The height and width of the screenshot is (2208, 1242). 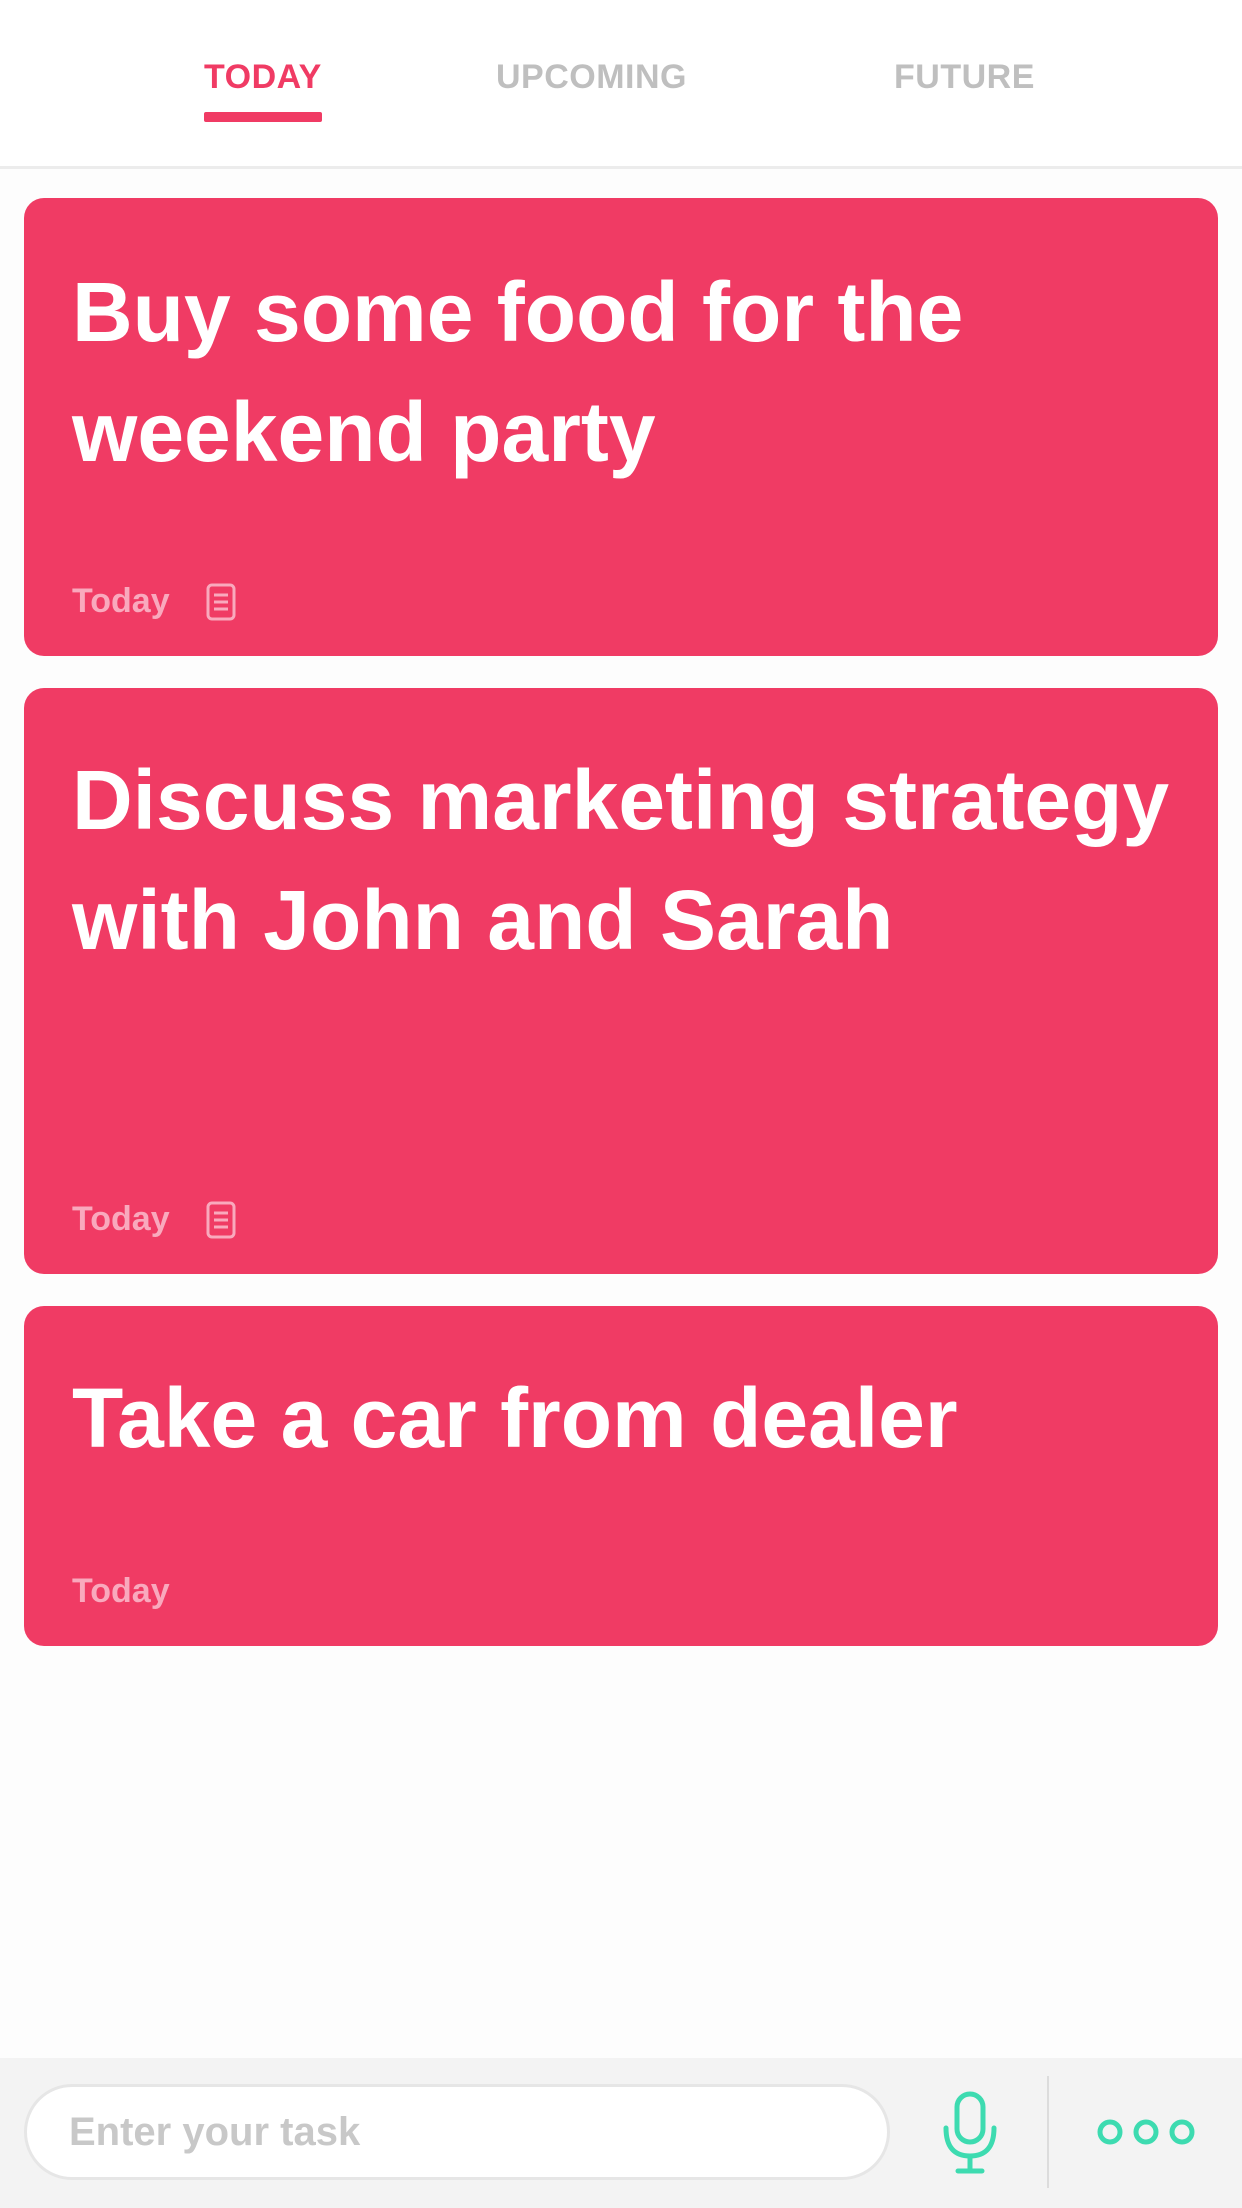 What do you see at coordinates (457, 2132) in the screenshot?
I see `task-input` at bounding box center [457, 2132].